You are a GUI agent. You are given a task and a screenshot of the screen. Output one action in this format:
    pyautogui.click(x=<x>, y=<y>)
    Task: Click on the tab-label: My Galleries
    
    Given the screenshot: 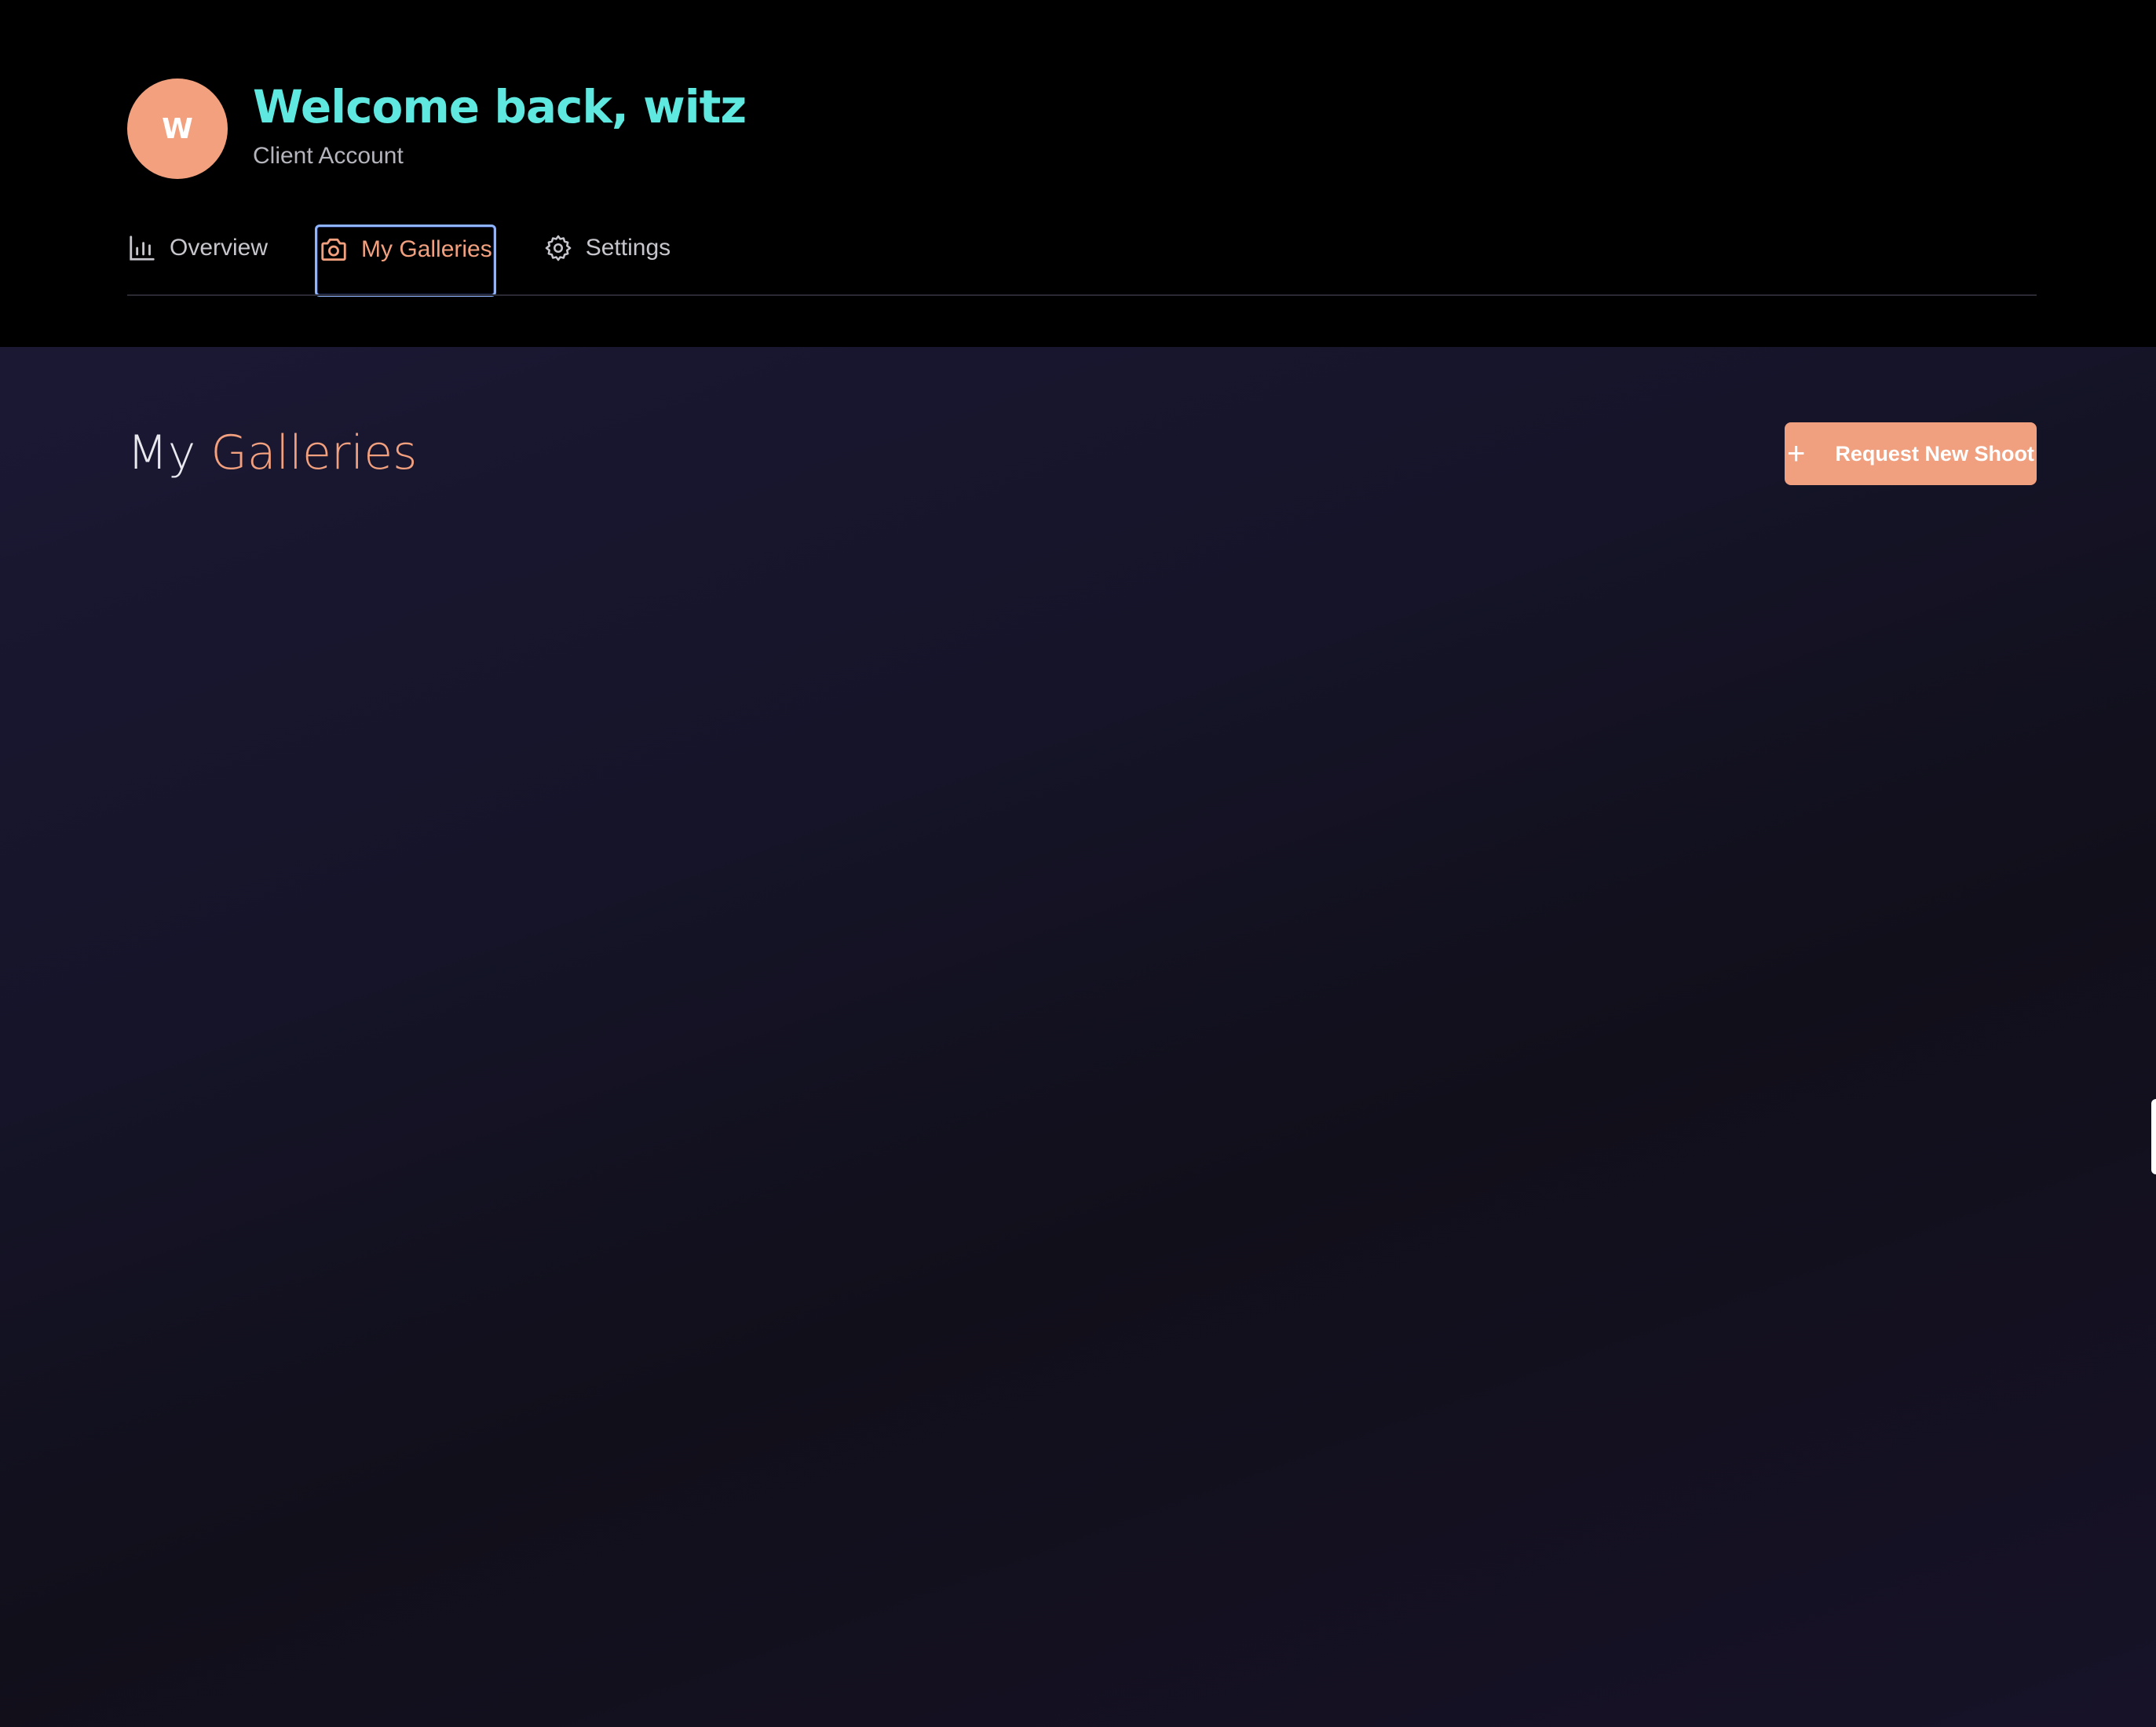 What is the action you would take?
    pyautogui.click(x=426, y=249)
    